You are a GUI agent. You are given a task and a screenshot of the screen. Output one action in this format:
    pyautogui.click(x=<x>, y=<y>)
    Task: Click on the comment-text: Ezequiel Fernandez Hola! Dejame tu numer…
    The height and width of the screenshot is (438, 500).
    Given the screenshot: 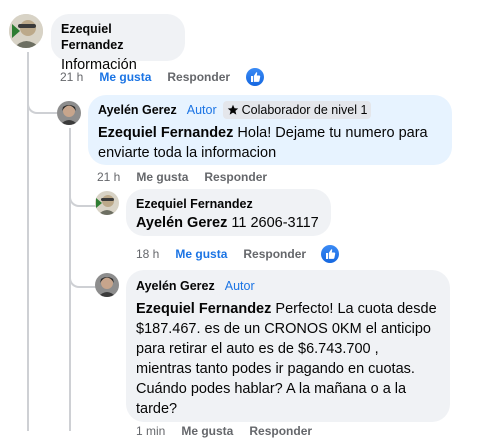 What is the action you would take?
    pyautogui.click(x=270, y=143)
    